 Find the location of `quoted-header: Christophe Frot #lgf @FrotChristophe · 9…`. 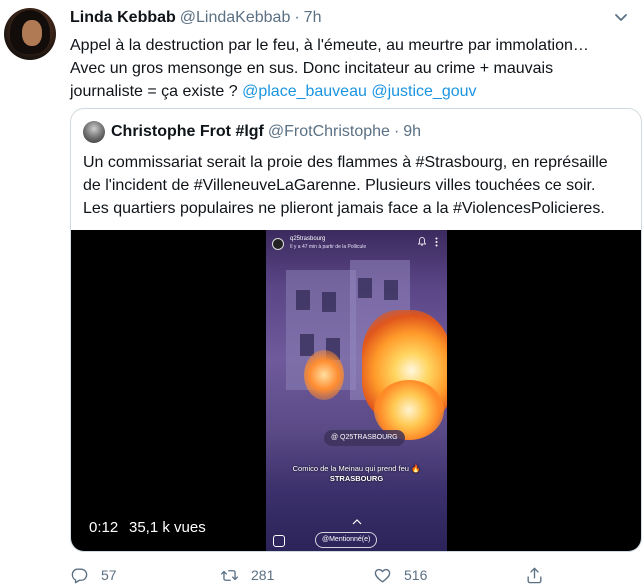

quoted-header: Christophe Frot #lgf @FrotChristophe · 9… is located at coordinates (252, 132).